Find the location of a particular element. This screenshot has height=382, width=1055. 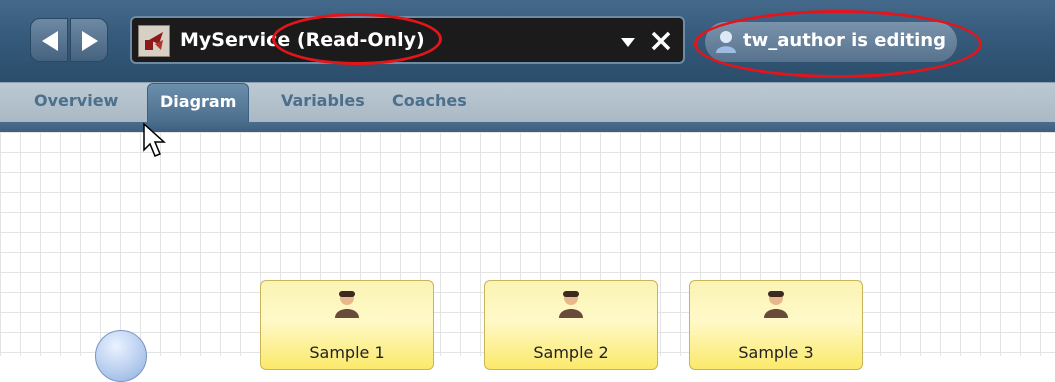

tab-overview: Overview is located at coordinates (76, 100).